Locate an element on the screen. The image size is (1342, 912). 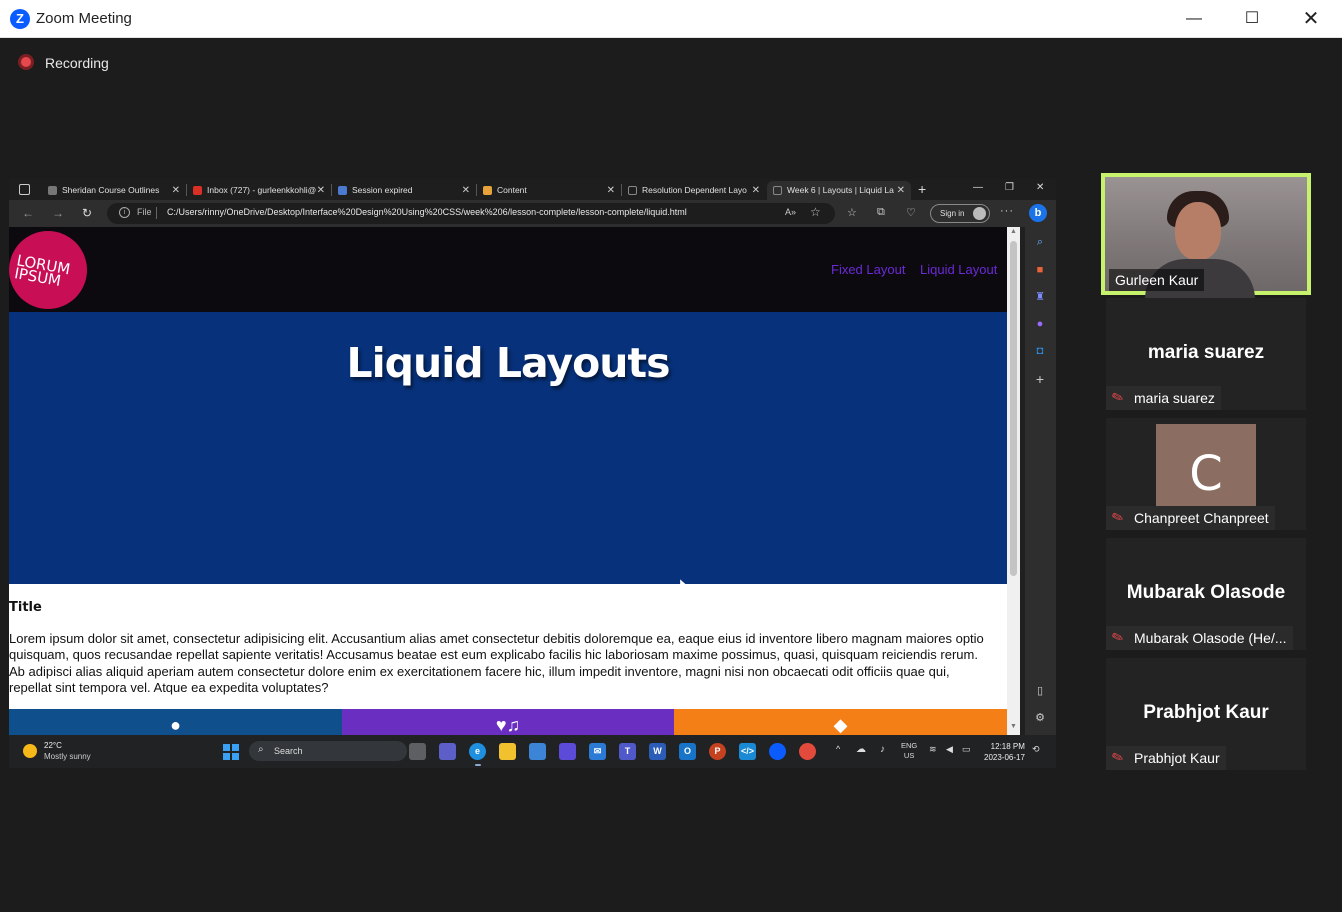
back-icon: ← is located at coordinates (28, 213).